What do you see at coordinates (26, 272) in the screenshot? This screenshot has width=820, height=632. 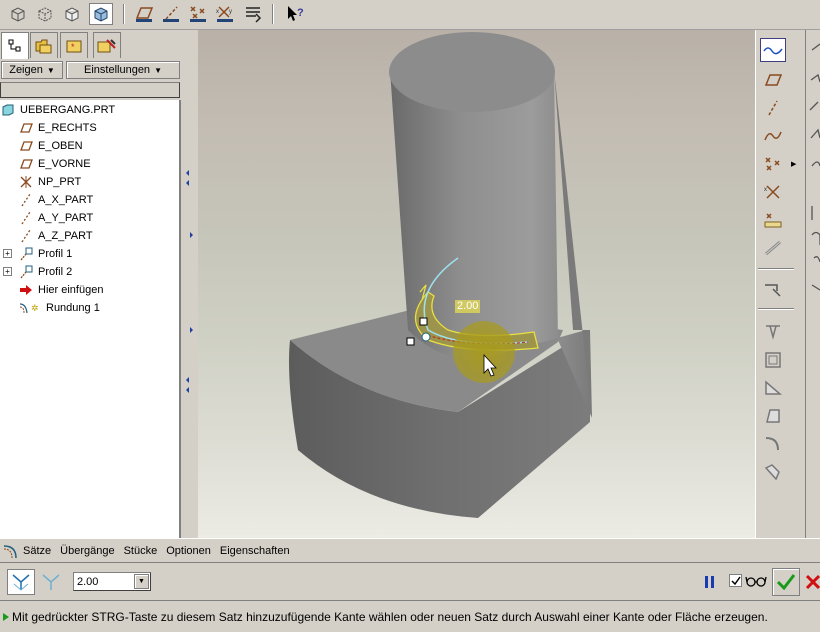 I see `sketch-icon` at bounding box center [26, 272].